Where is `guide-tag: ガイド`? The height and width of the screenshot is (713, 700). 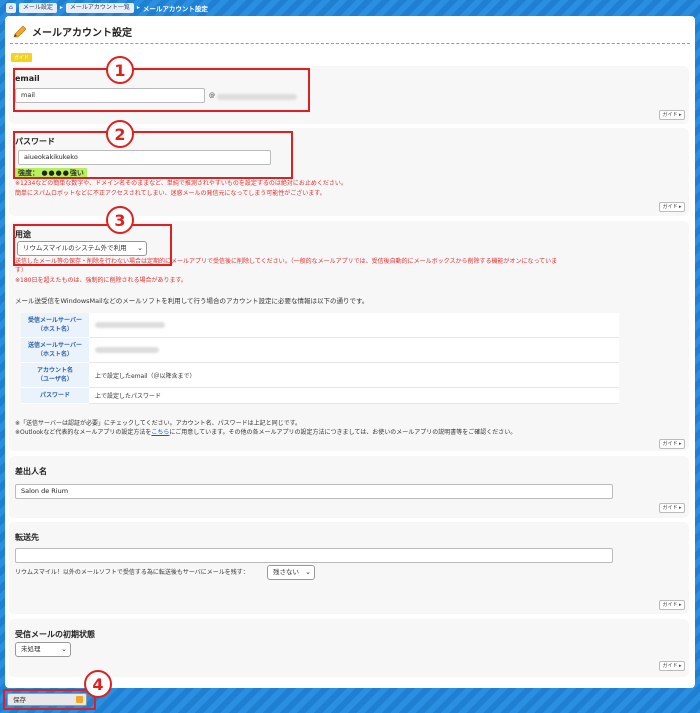 guide-tag: ガイド is located at coordinates (22, 57).